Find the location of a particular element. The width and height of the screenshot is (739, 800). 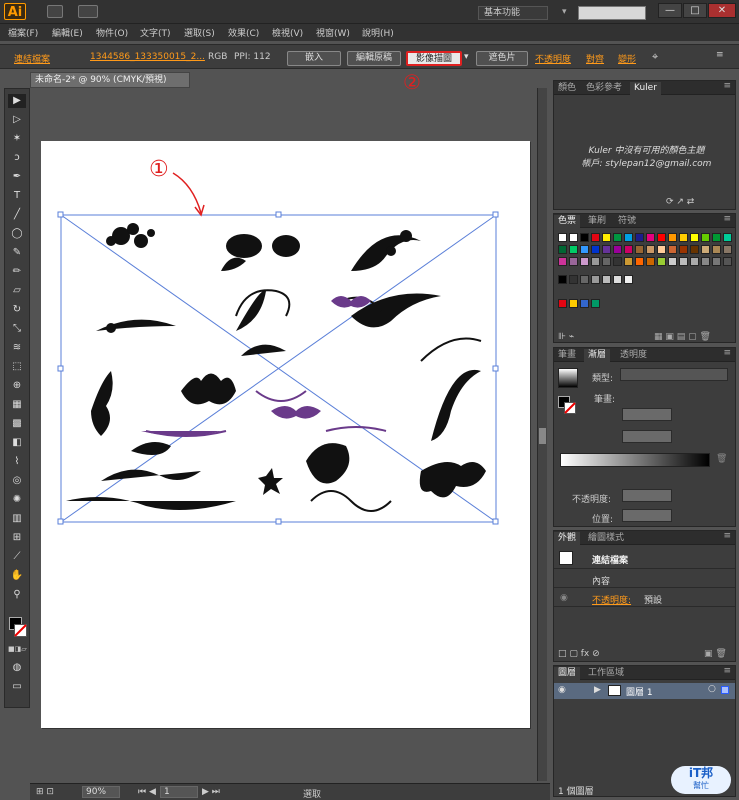

shape-builder-tool-icon: ⊕ is located at coordinates (17, 386).